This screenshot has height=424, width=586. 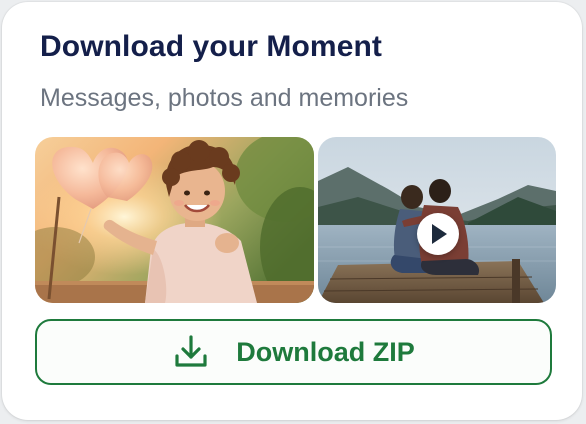 I want to click on play-button, so click(x=438, y=234).